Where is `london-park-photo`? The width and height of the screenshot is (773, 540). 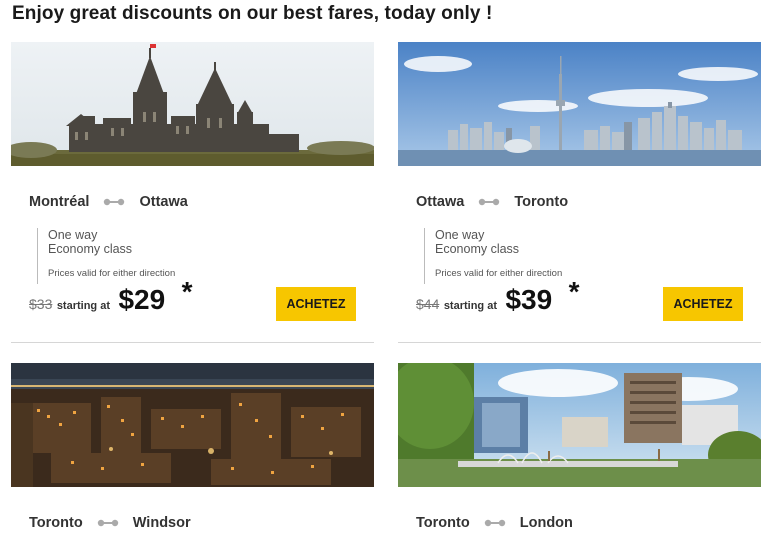
london-park-photo is located at coordinates (579, 425).